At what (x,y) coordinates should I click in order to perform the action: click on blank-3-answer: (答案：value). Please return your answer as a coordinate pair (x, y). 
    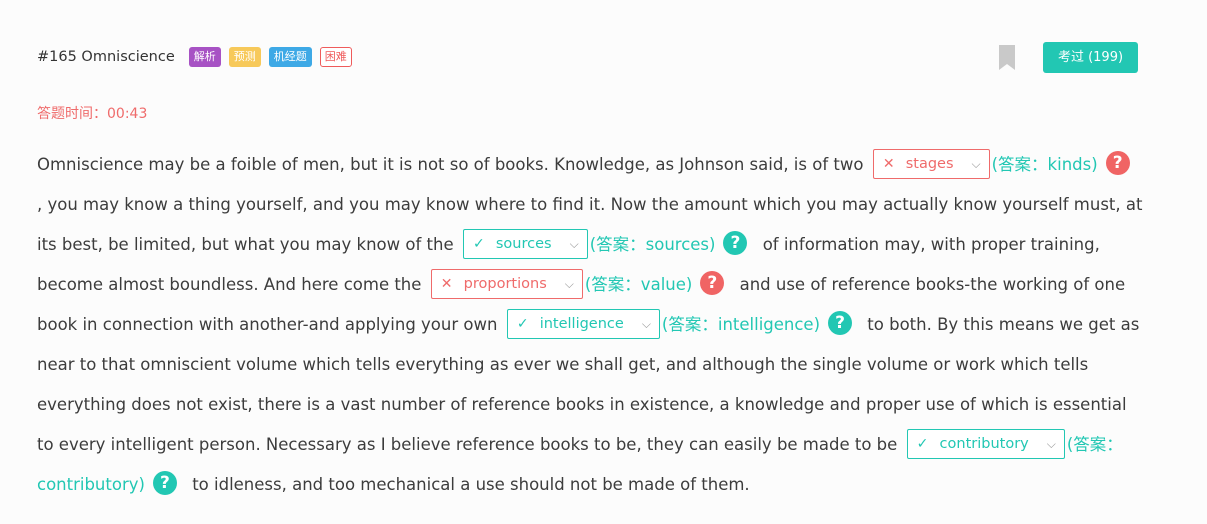
    Looking at the image, I should click on (638, 284).